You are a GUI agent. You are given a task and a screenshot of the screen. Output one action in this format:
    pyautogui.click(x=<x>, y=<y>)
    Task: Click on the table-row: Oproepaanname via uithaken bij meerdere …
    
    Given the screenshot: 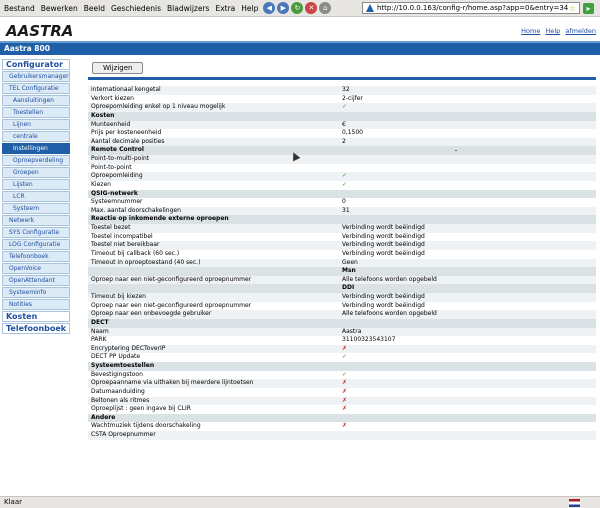 What is the action you would take?
    pyautogui.click(x=342, y=383)
    